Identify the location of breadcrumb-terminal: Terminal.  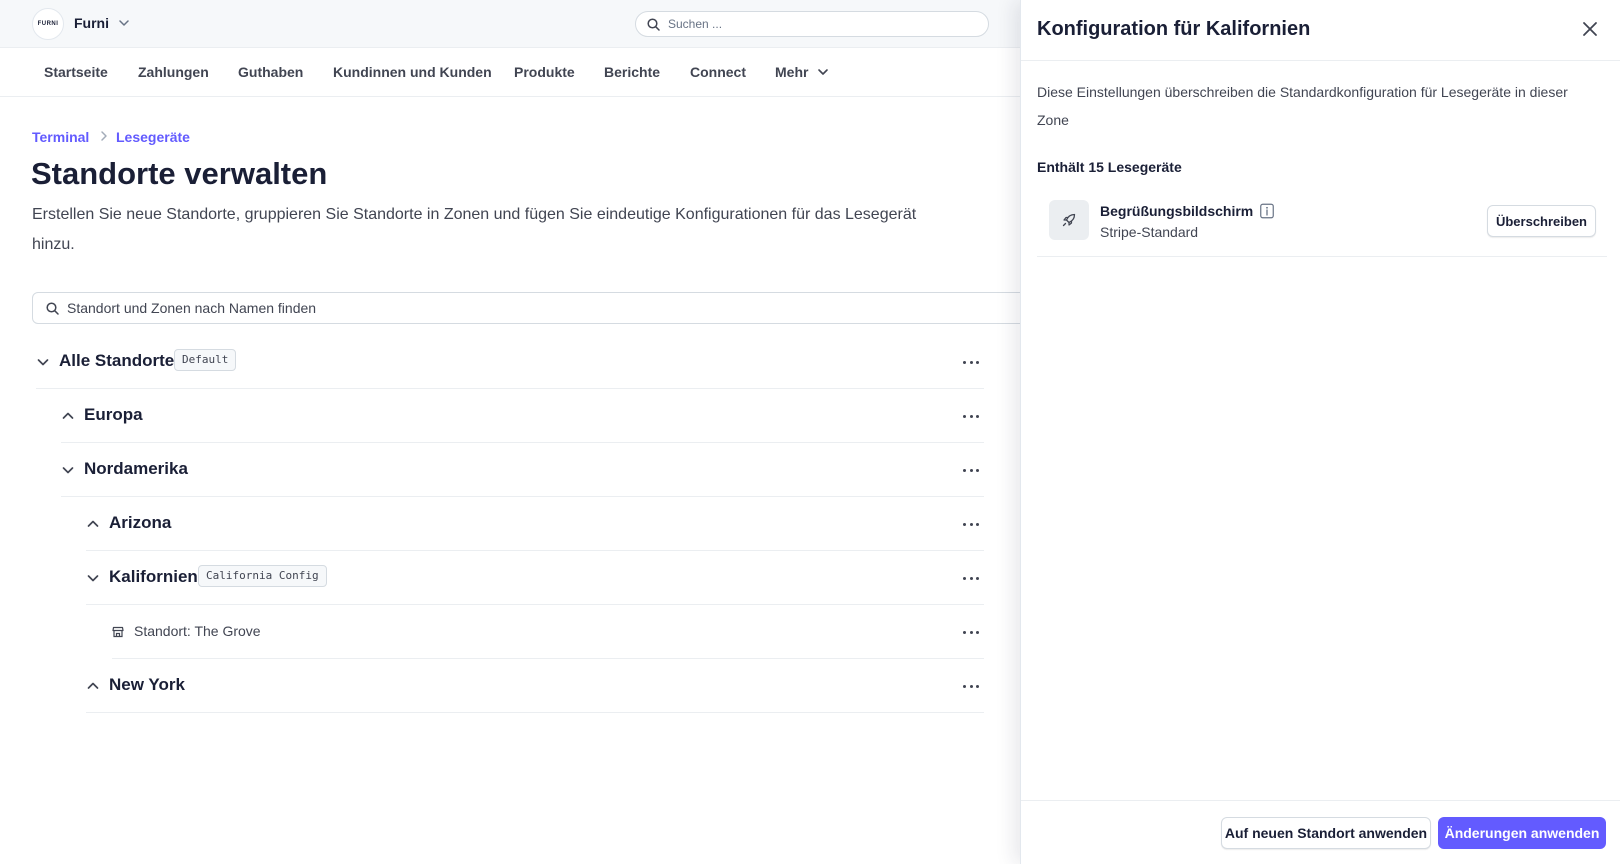
(60, 137).